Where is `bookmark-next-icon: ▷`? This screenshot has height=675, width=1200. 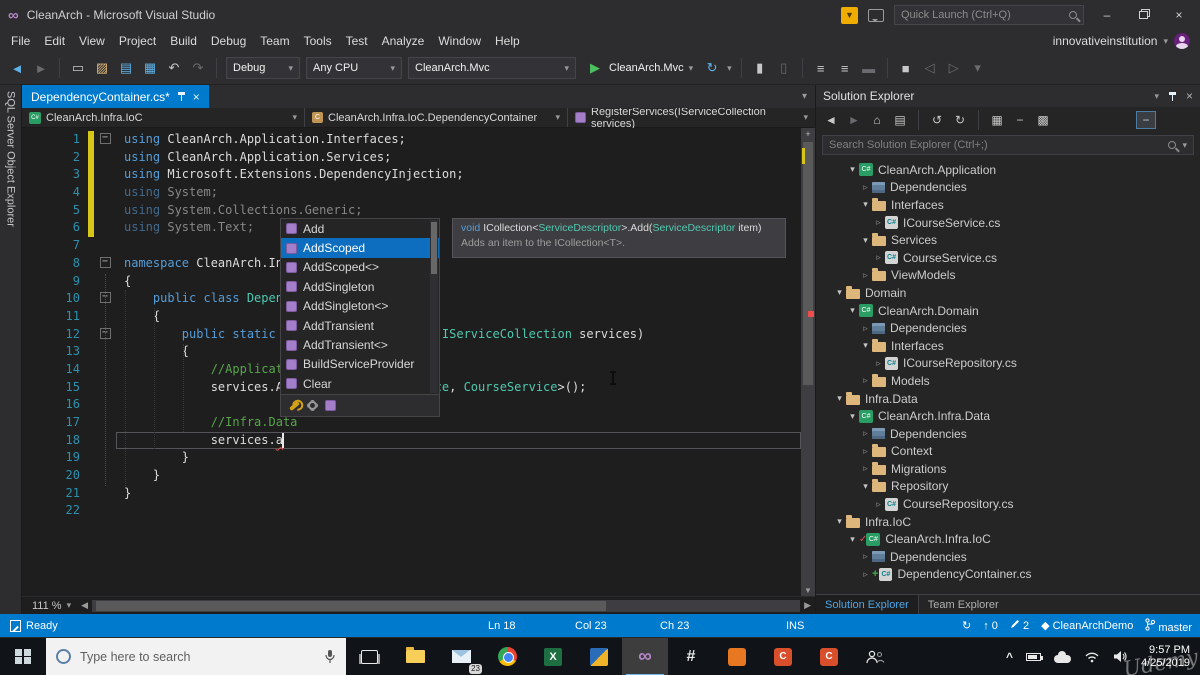
bookmark-next-icon: ▷ is located at coordinates (954, 68).